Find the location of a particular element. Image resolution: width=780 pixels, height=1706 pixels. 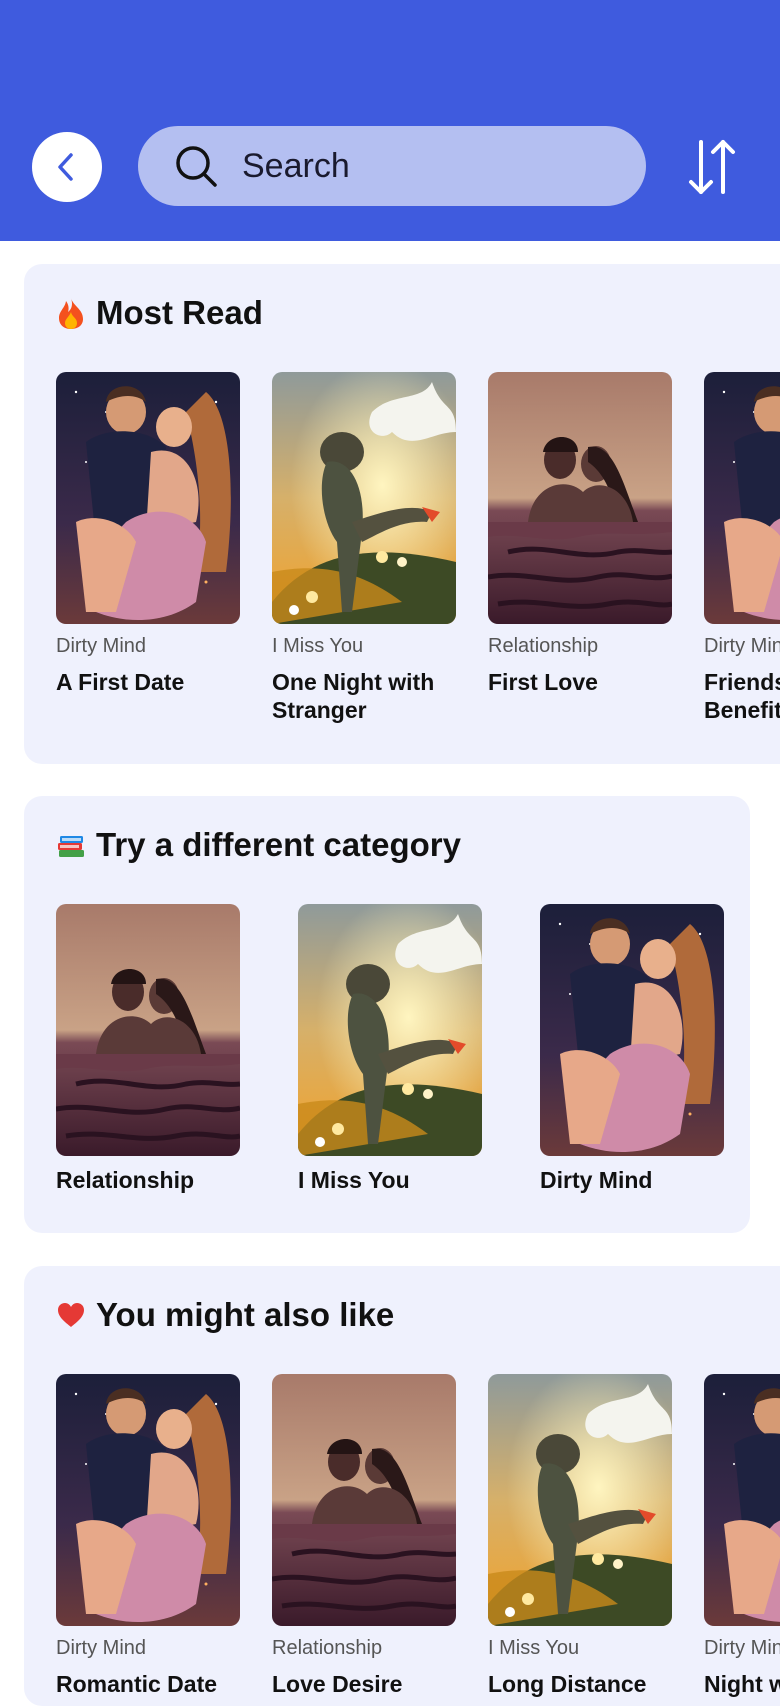

book-title: Love Desire is located at coordinates (337, 1684).